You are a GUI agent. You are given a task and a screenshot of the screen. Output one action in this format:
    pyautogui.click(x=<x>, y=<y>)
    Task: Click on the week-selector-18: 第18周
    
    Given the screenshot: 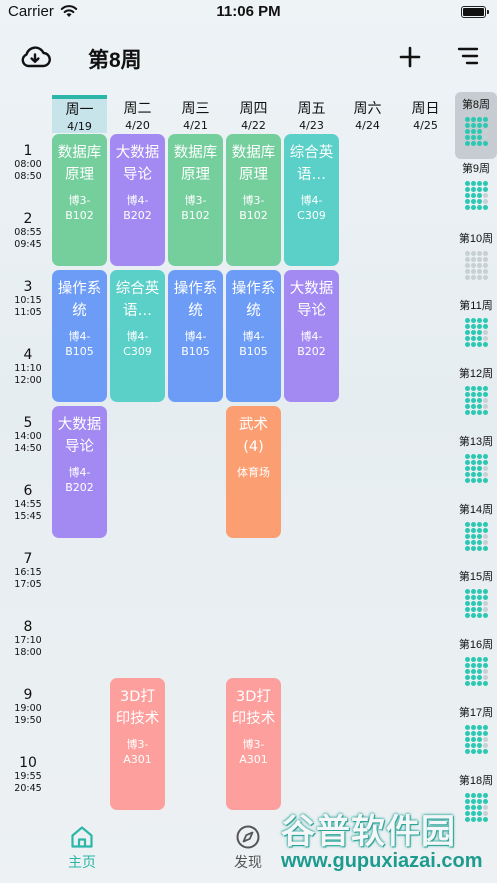 What is the action you would take?
    pyautogui.click(x=476, y=804)
    